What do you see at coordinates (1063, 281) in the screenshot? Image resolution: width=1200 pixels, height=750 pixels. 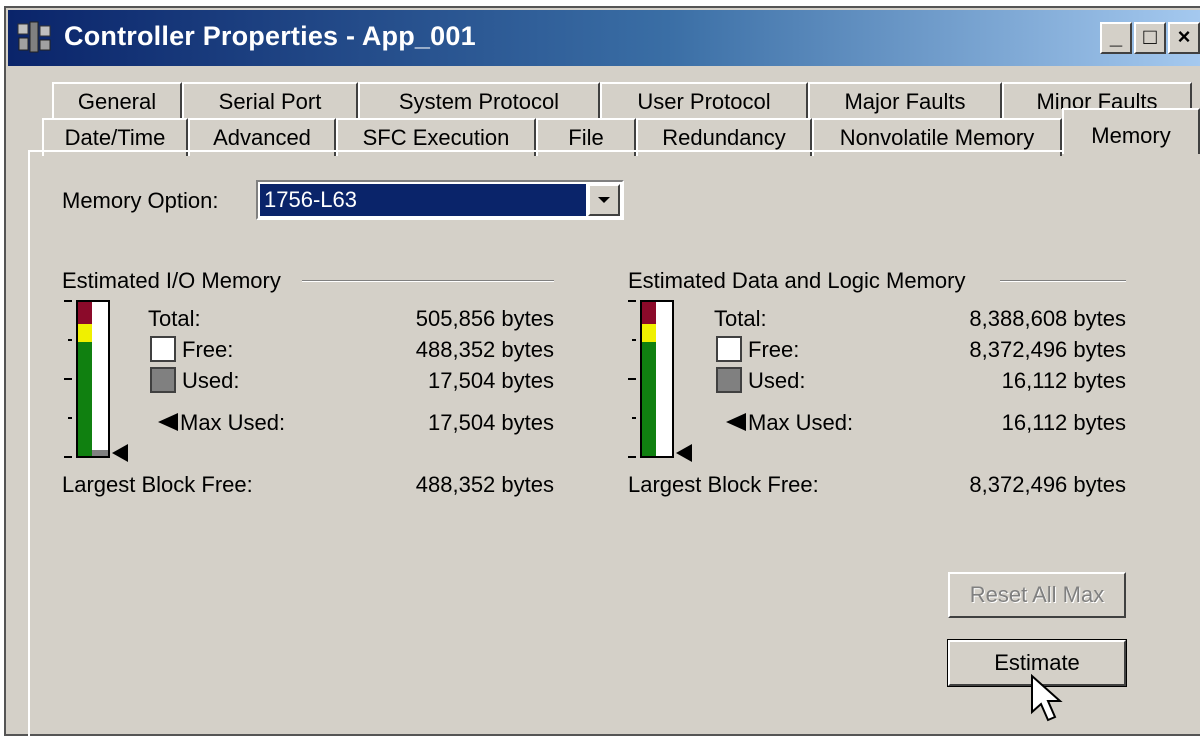 I see `data-group-divider` at bounding box center [1063, 281].